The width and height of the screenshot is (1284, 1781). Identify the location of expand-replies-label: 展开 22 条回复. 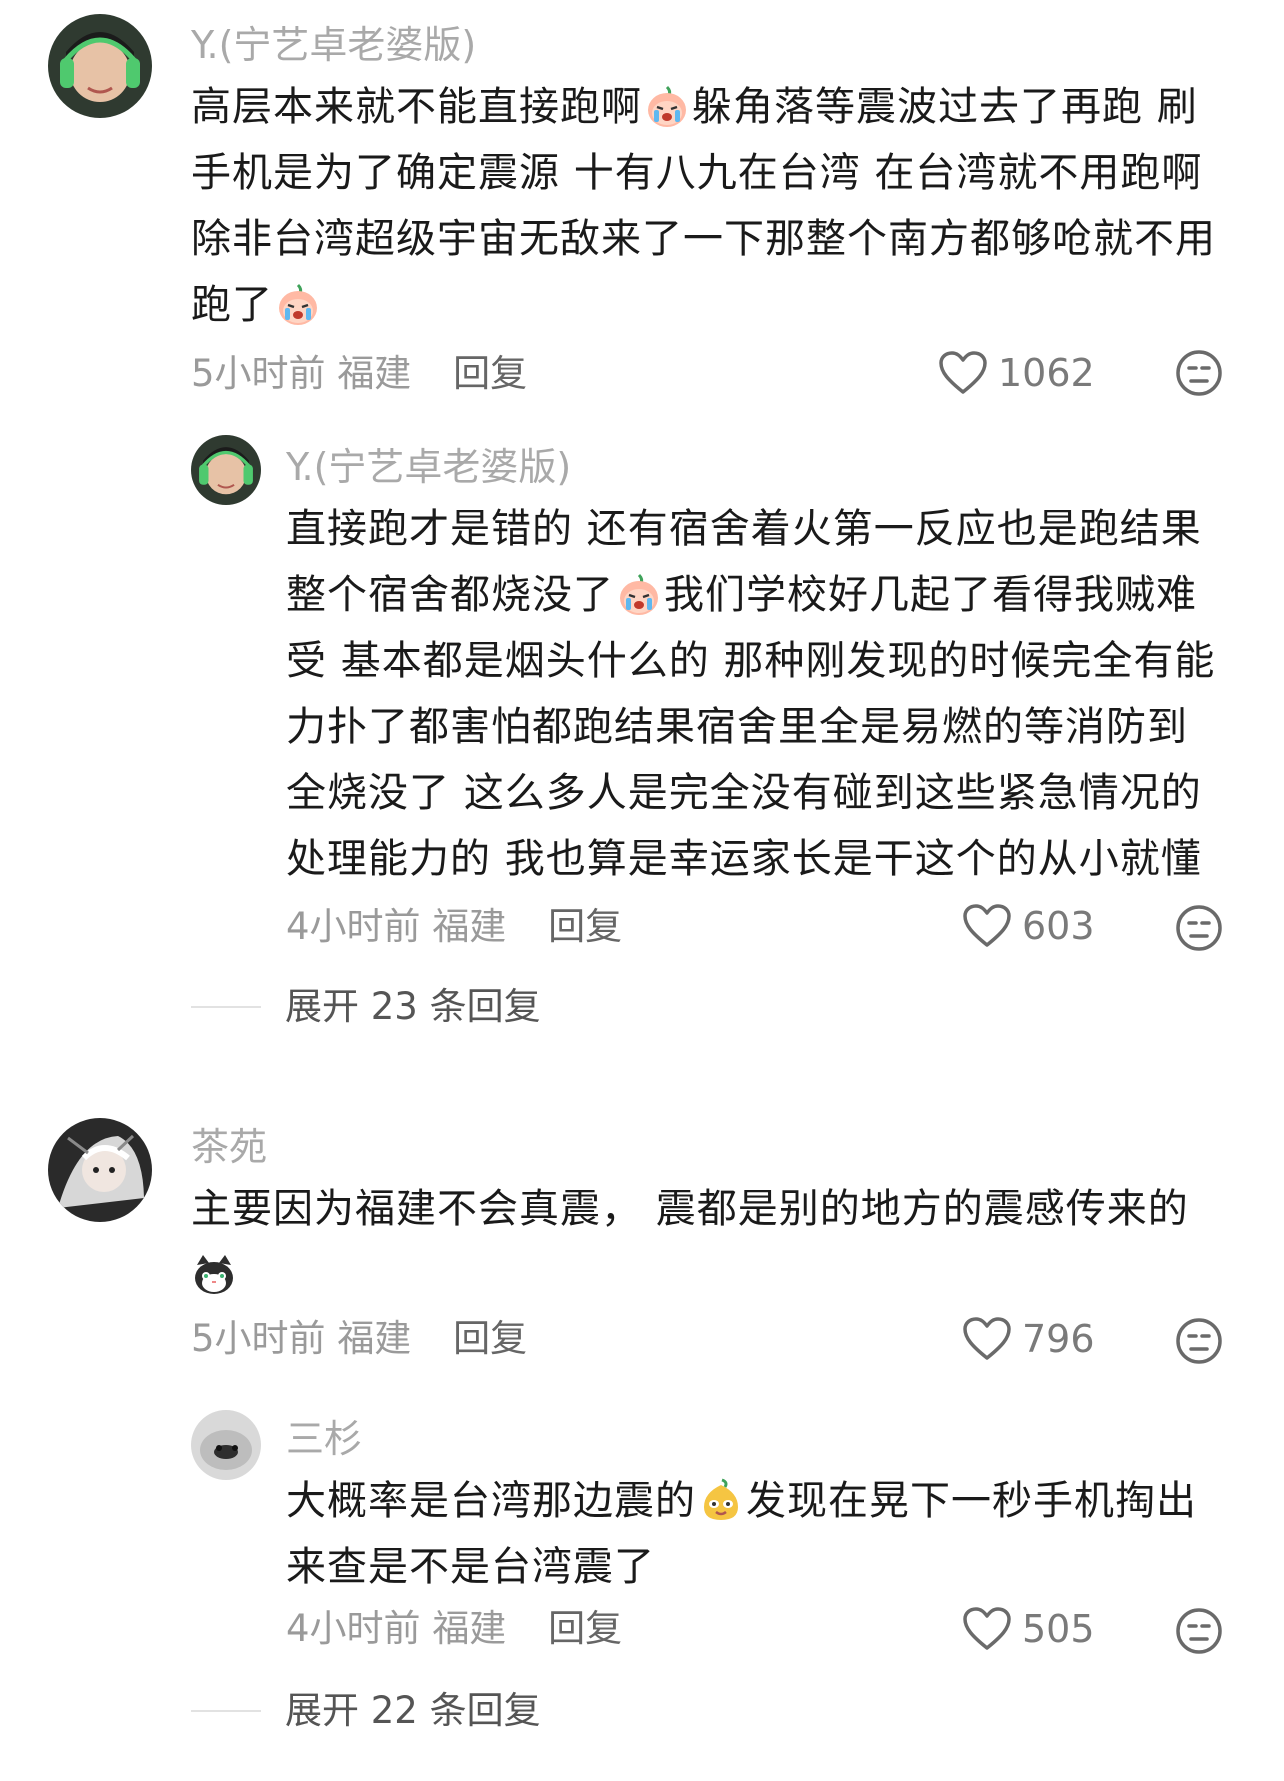
(413, 1710).